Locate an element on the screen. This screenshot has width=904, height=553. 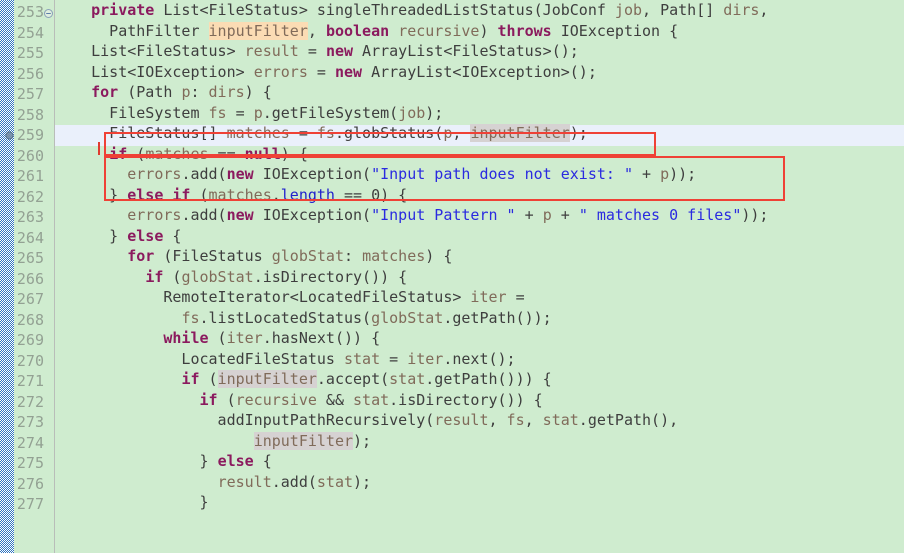
code-token: " matches 0 files" is located at coordinates (660, 215).